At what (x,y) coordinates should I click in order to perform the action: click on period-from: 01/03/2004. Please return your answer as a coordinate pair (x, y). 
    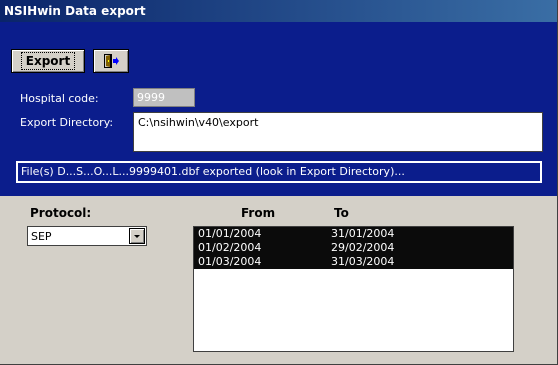
    Looking at the image, I should click on (230, 261).